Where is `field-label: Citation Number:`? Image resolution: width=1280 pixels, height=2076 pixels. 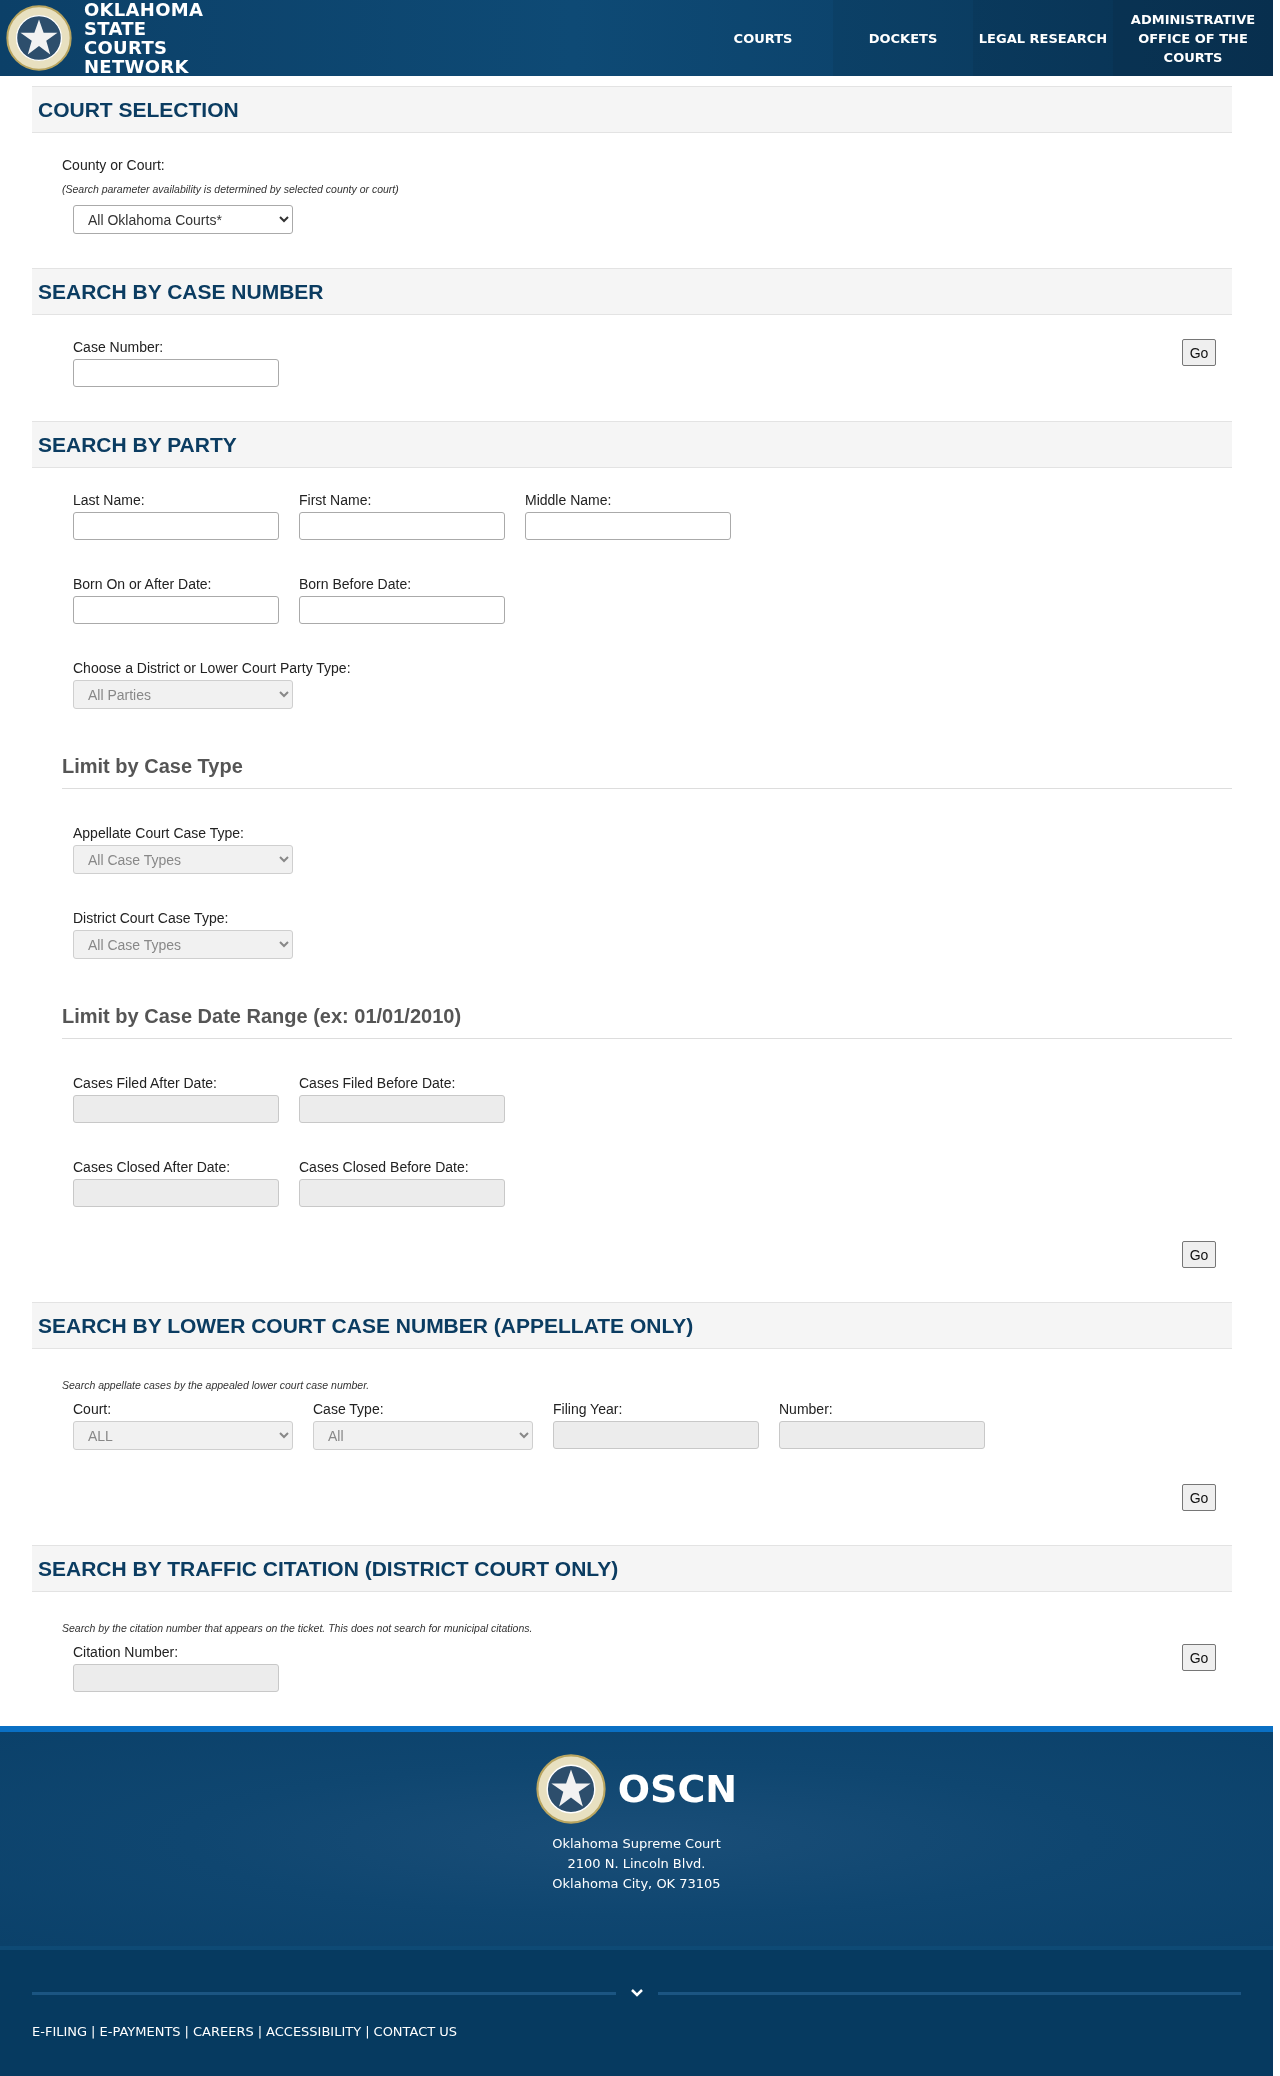
field-label: Citation Number: is located at coordinates (126, 1652).